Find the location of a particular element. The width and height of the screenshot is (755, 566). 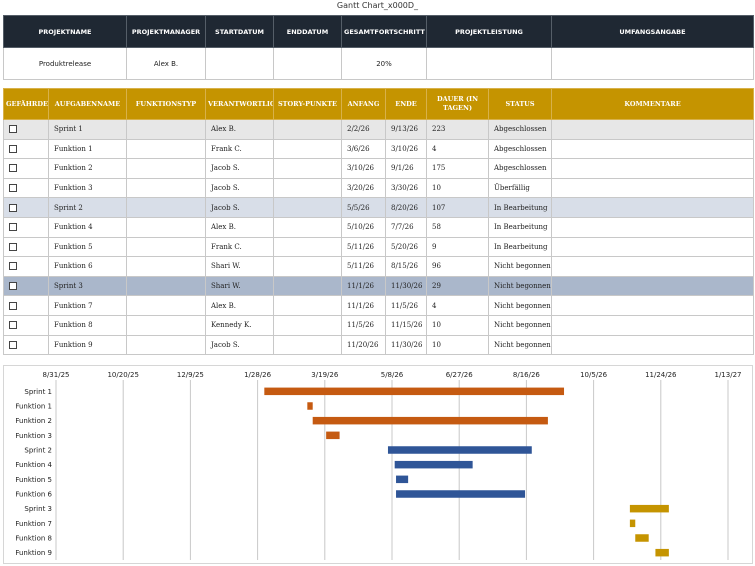

task-end-cell: 11/5/26 is located at coordinates (406, 305).